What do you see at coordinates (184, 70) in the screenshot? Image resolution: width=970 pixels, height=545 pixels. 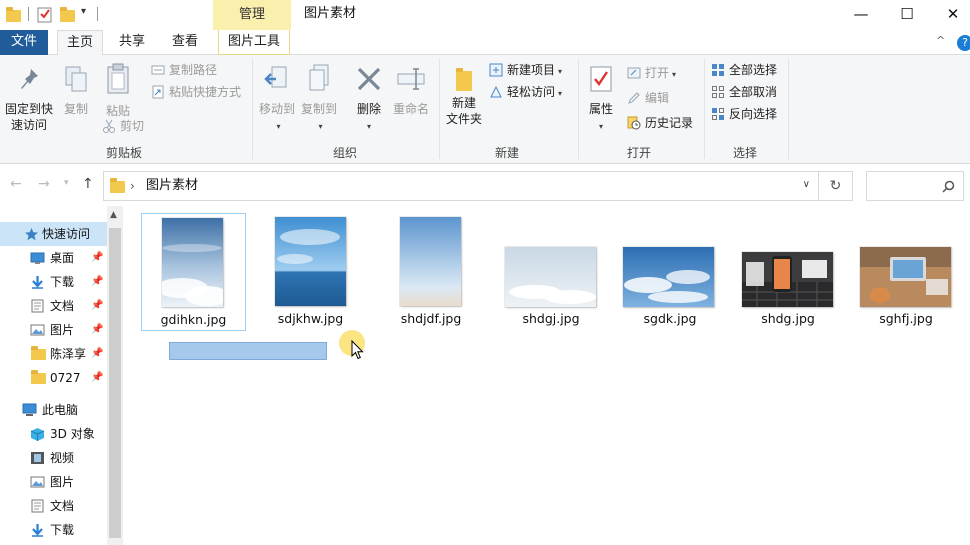 I see `copy-path-button: 复制路径` at bounding box center [184, 70].